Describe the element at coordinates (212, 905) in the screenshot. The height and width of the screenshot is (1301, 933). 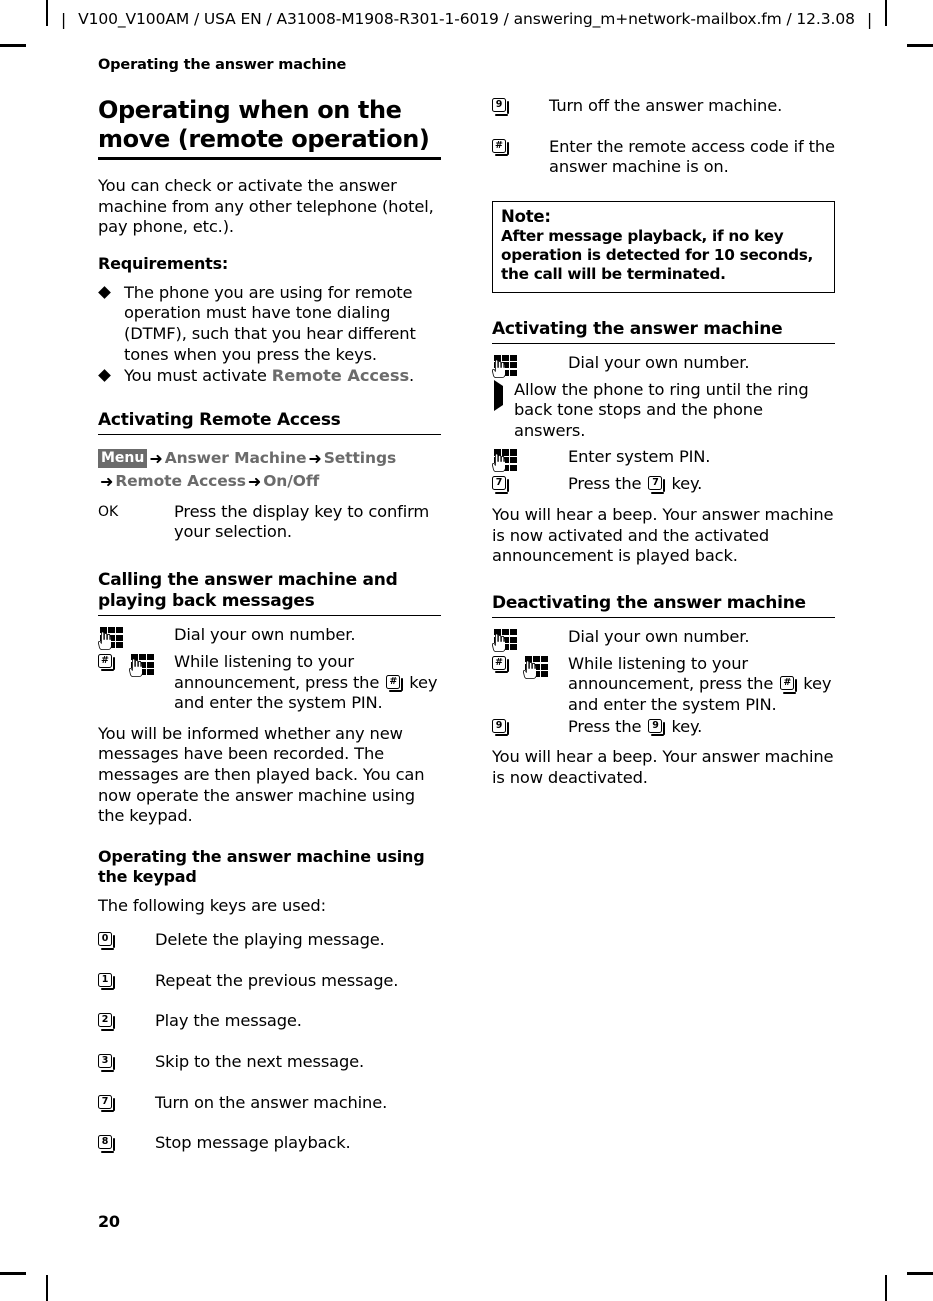
I see `keypad-intro: The following keys are used:` at that location.